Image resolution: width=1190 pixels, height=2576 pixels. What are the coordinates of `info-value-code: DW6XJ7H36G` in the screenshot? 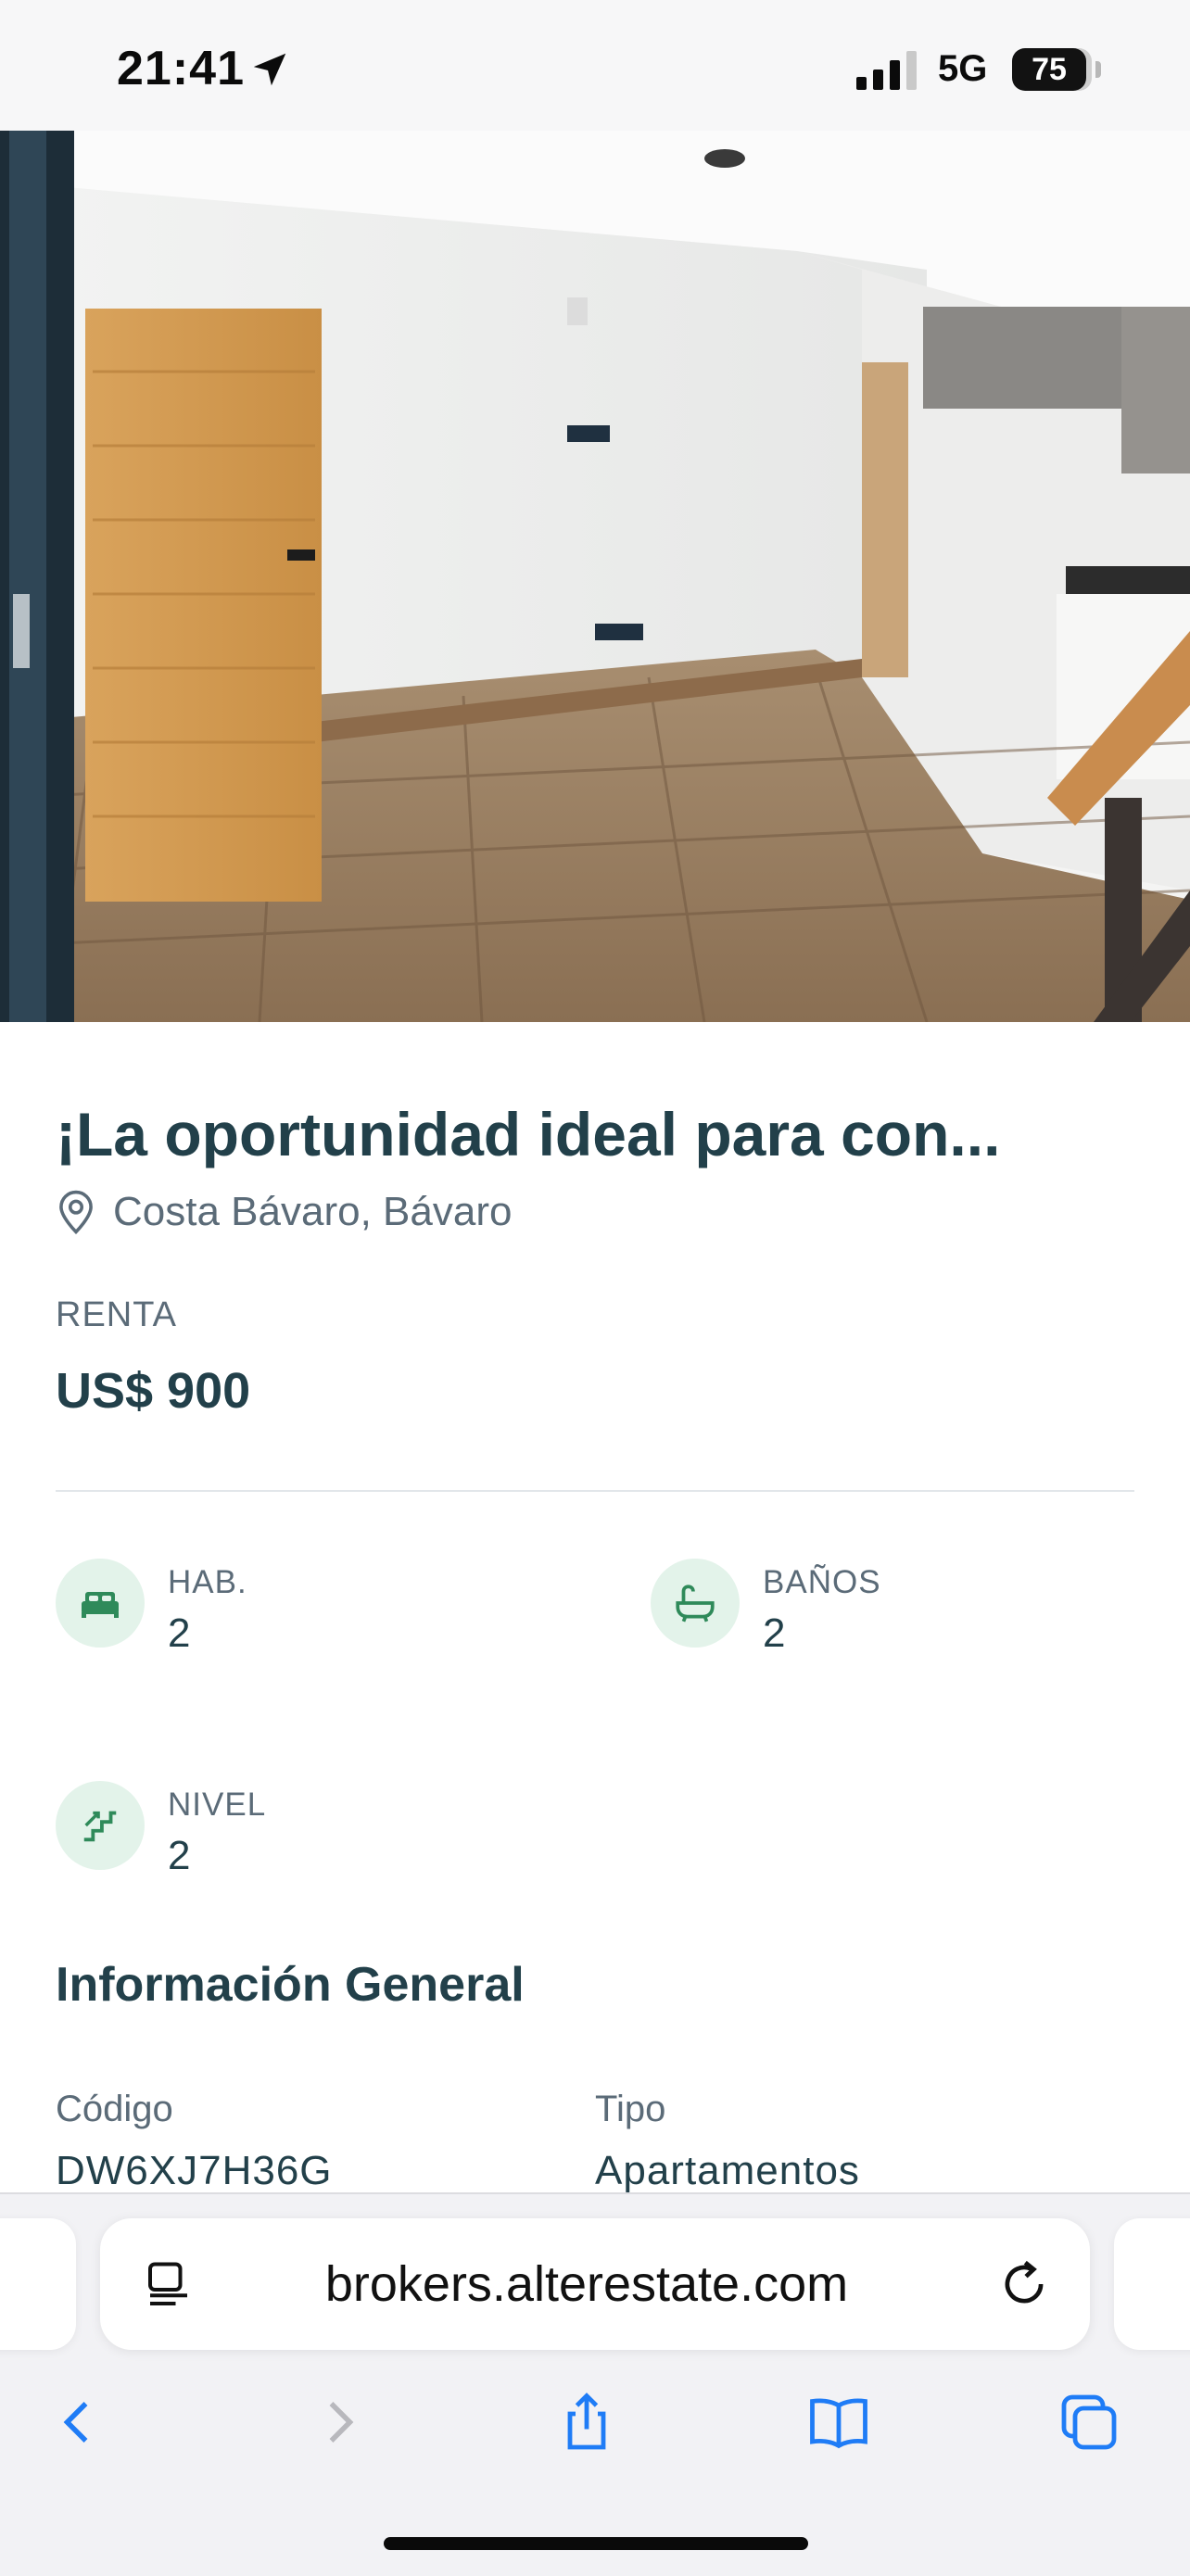 It's located at (194, 2170).